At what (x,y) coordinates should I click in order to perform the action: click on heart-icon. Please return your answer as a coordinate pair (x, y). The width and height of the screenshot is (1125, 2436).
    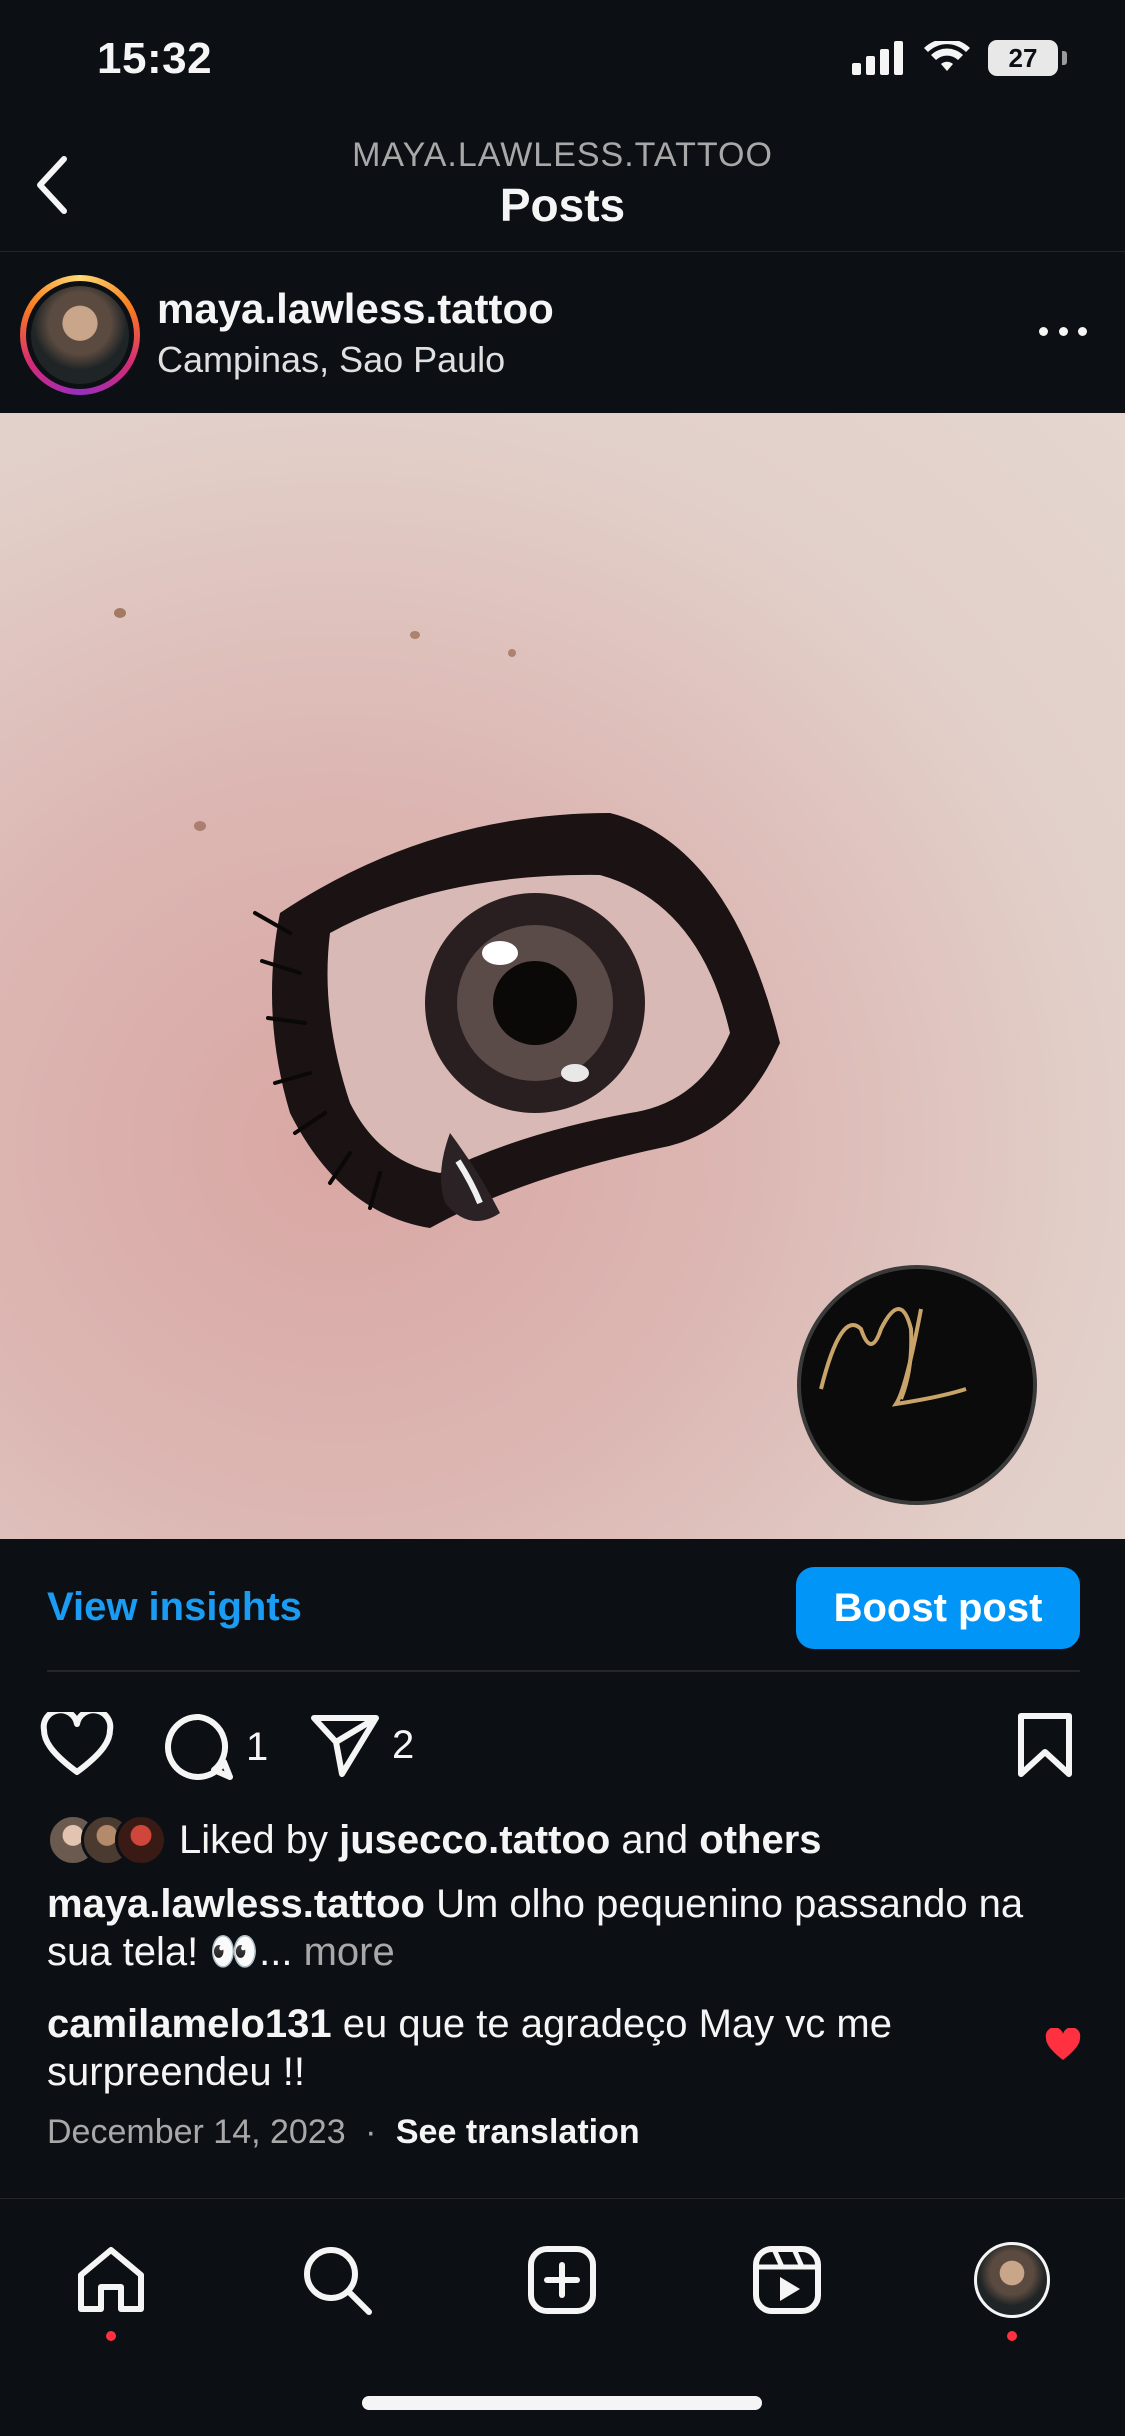
    Looking at the image, I should click on (77, 1743).